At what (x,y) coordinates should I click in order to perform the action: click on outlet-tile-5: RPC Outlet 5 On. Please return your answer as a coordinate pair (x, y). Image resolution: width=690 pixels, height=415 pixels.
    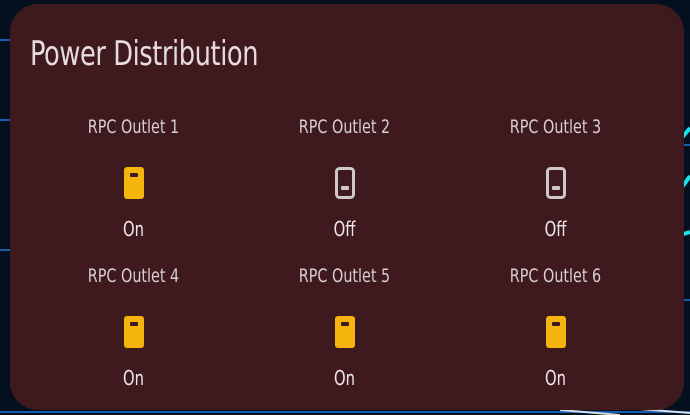
    Looking at the image, I should click on (344, 331).